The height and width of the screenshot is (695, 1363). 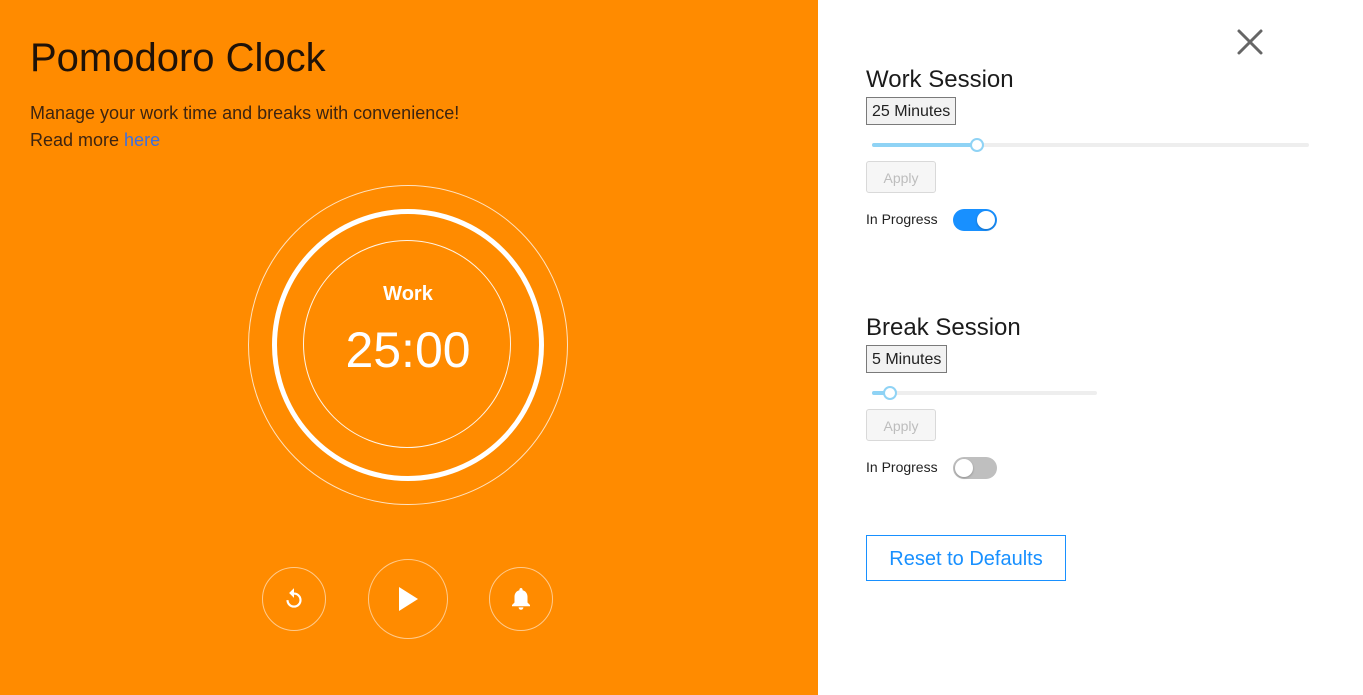 I want to click on timer-mode-label: Work, so click(x=408, y=294).